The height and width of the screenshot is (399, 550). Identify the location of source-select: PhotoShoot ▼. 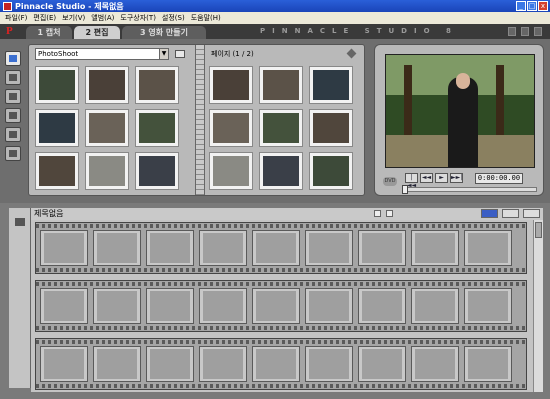
(102, 54).